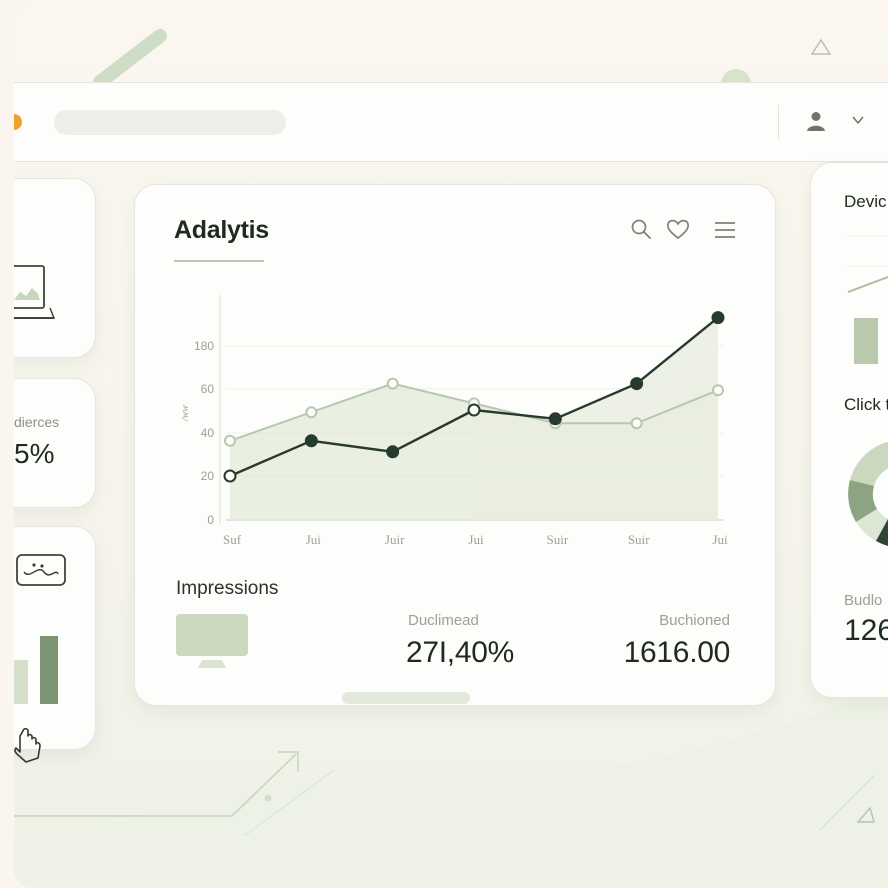 This screenshot has height=888, width=888. I want to click on card-title: Adalytis, so click(221, 230).